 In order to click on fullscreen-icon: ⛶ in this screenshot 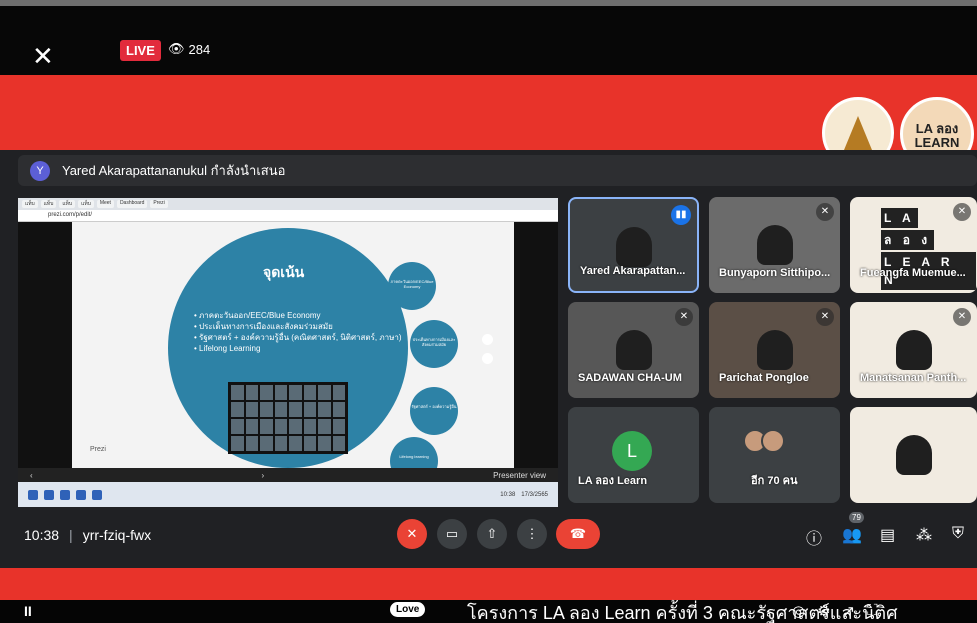, I will do `click(872, 611)`.